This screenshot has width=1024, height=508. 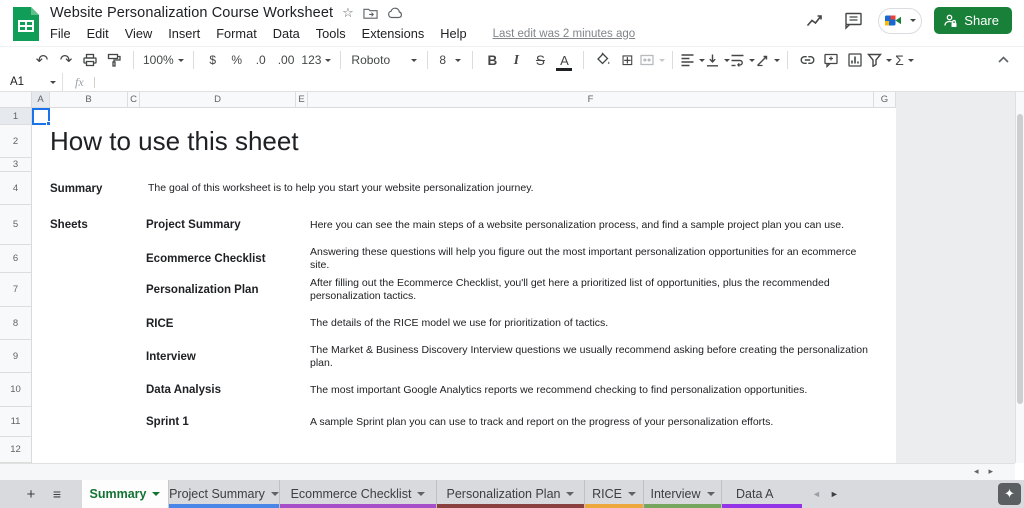 I want to click on menu-help: Help, so click(x=453, y=33).